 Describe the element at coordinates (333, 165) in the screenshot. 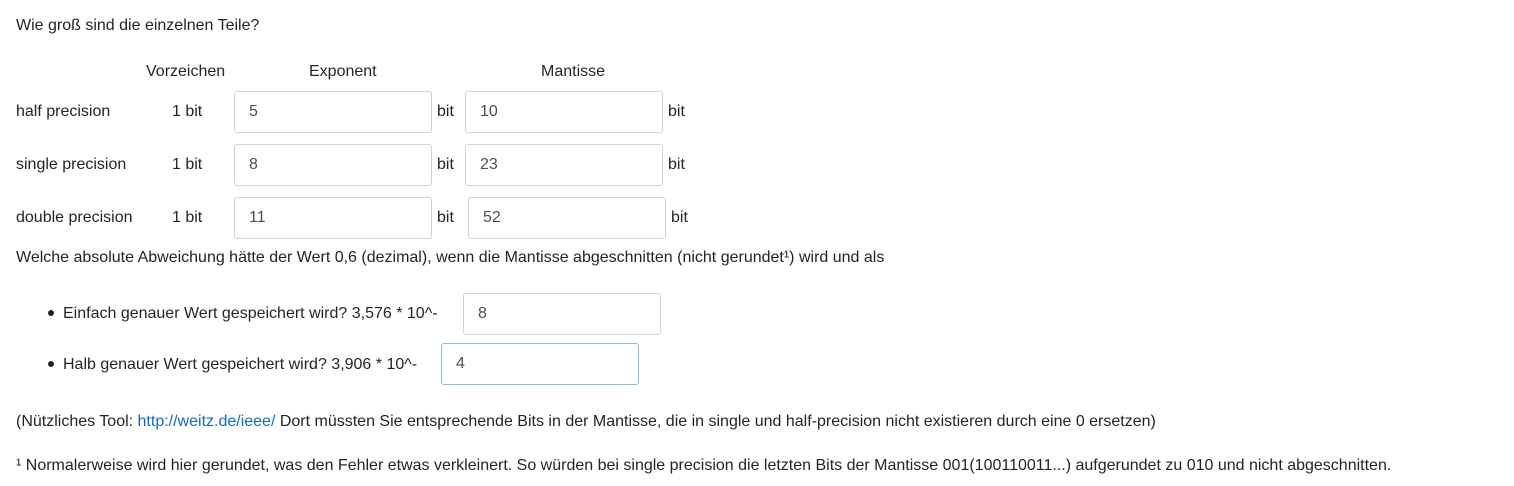

I see `exponent-input-single` at that location.